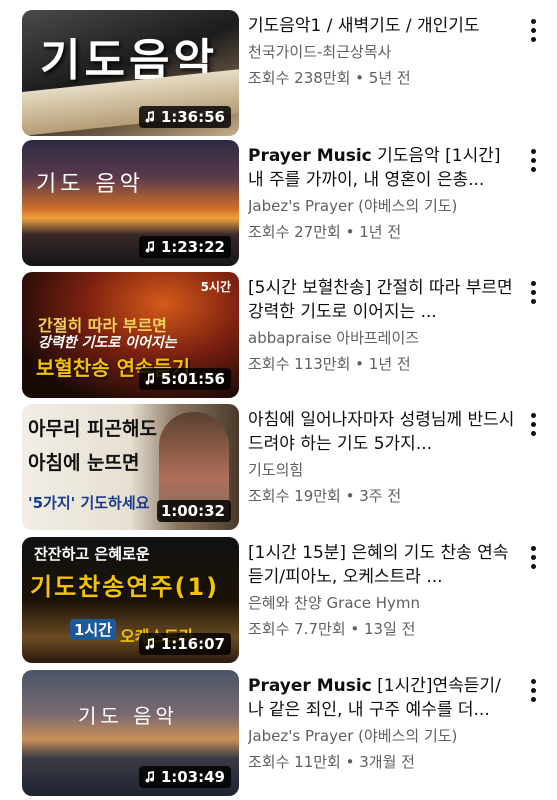 The width and height of the screenshot is (557, 800). What do you see at coordinates (325, 496) in the screenshot?
I see `video-meta: 조회수 19만회 • 3주 전` at bounding box center [325, 496].